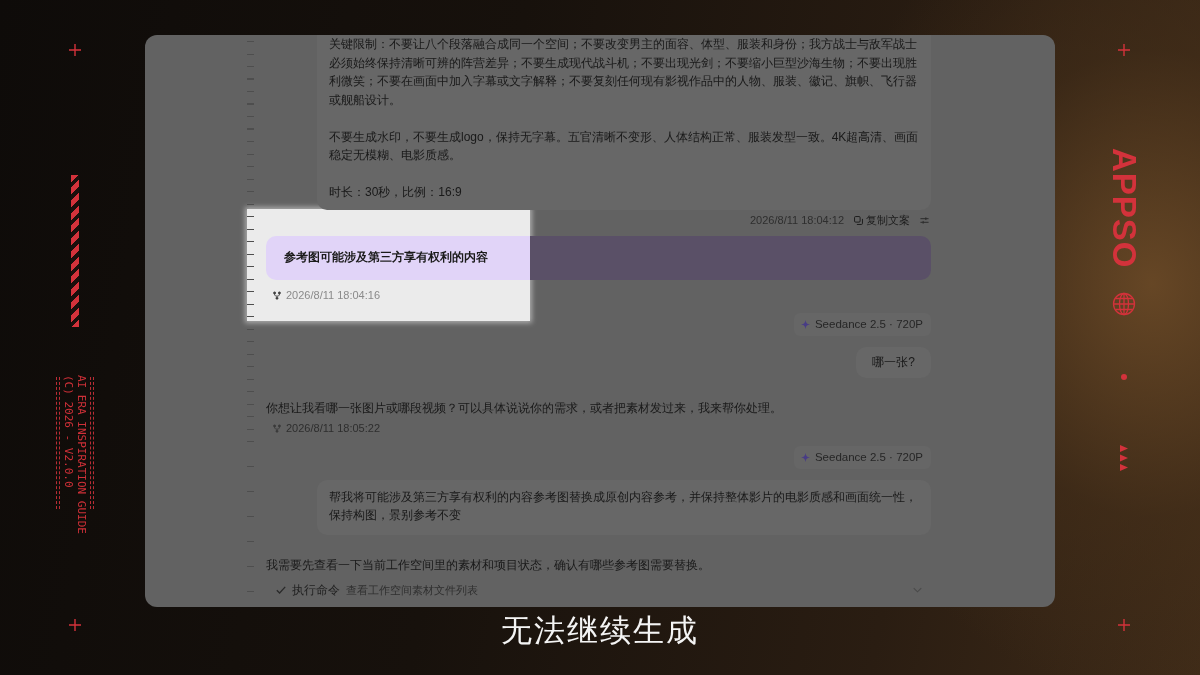  What do you see at coordinates (81, 454) in the screenshot?
I see `guide-caption: AI ERA INSPIRATION GUIDE` at bounding box center [81, 454].